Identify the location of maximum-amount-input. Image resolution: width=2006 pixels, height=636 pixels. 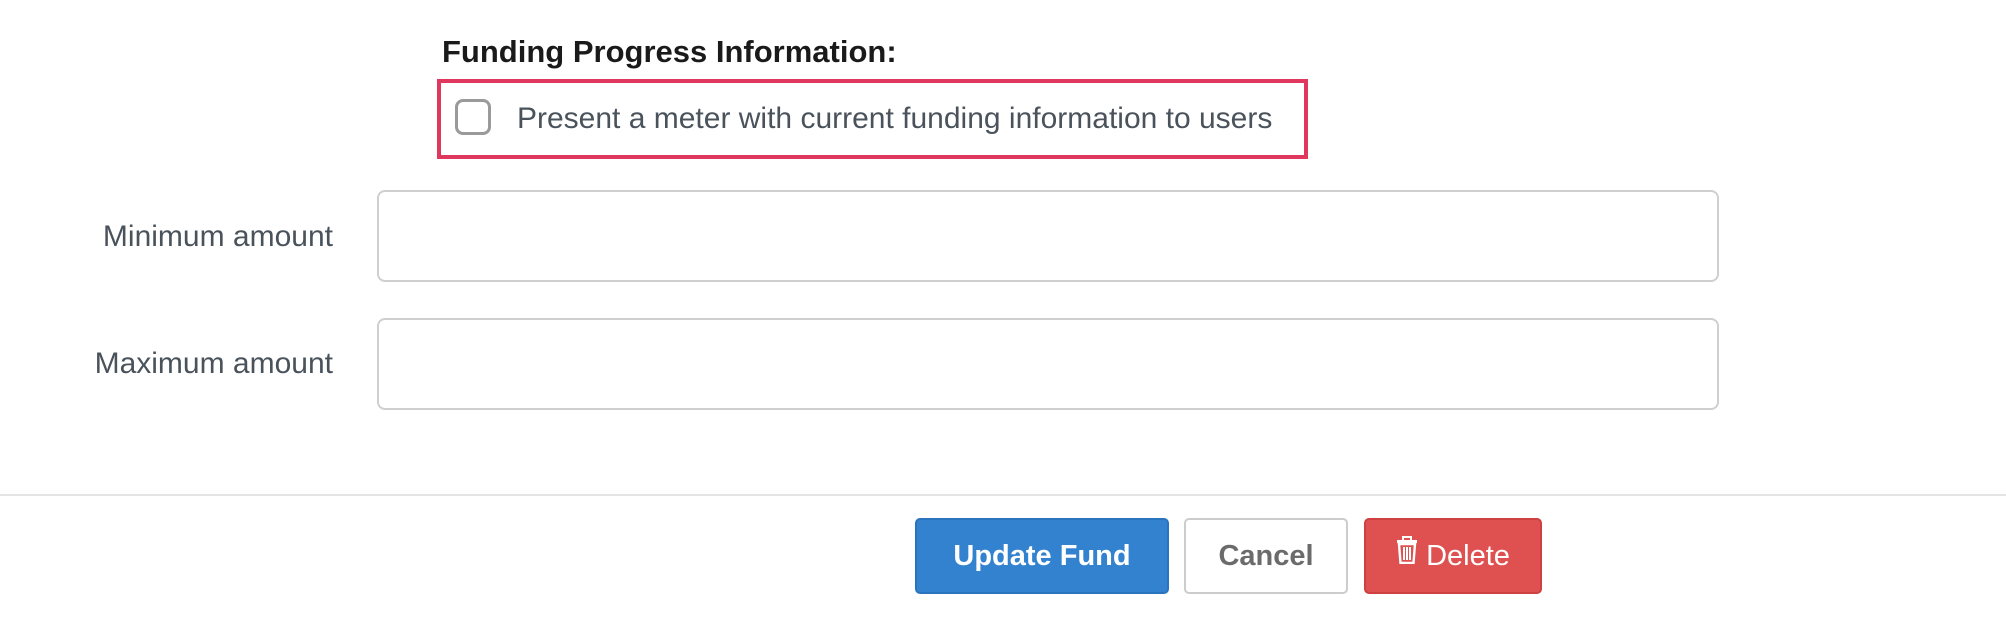
(1048, 364).